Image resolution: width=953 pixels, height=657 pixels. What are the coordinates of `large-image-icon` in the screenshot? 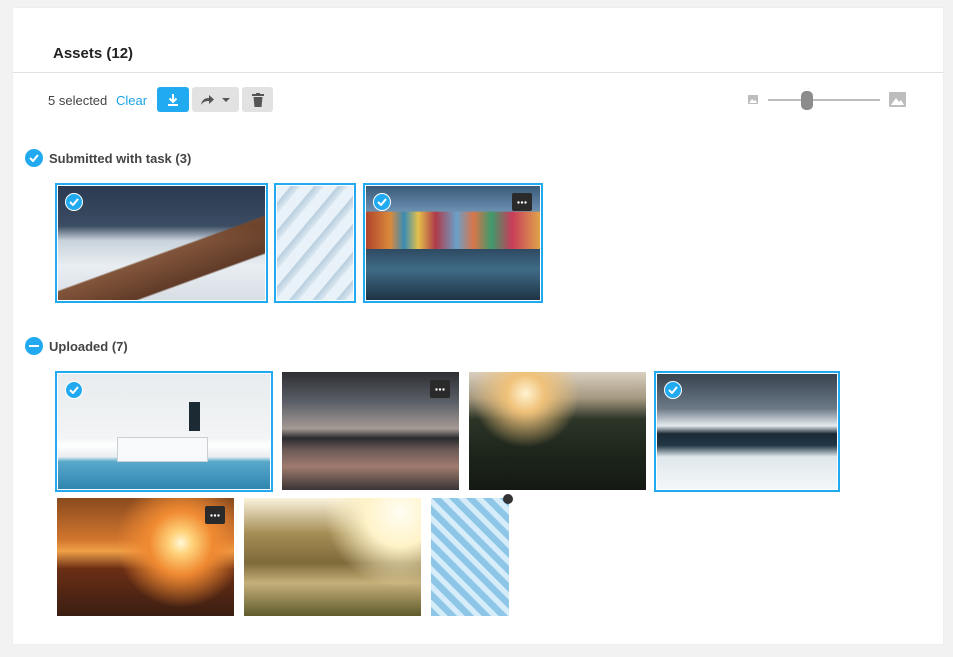 It's located at (897, 99).